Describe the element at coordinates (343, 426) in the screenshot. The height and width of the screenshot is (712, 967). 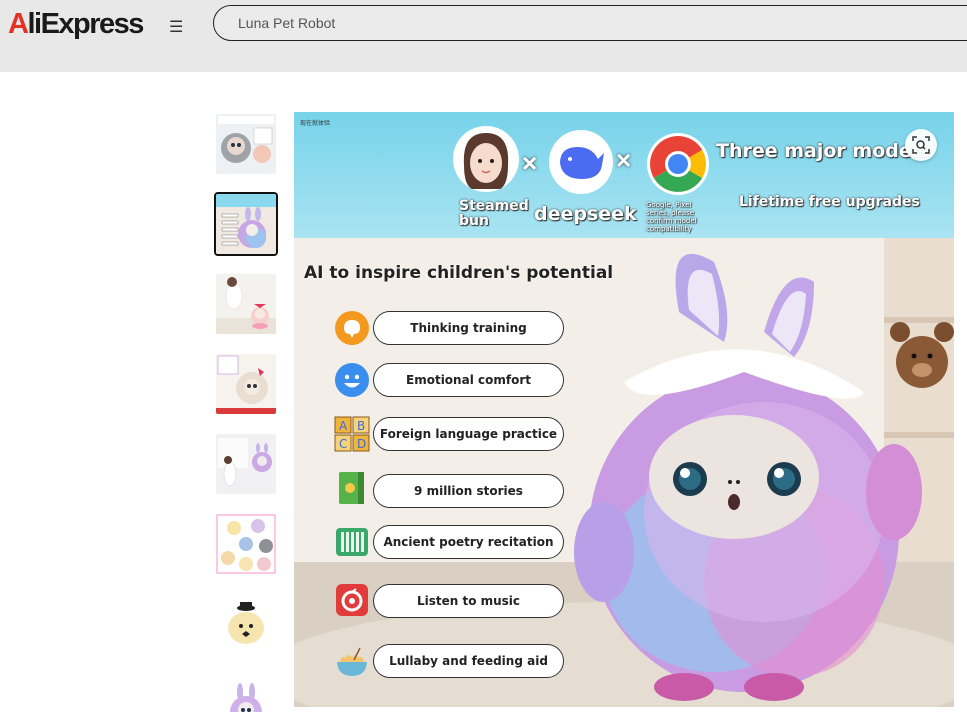
I see `svg-text: A` at that location.